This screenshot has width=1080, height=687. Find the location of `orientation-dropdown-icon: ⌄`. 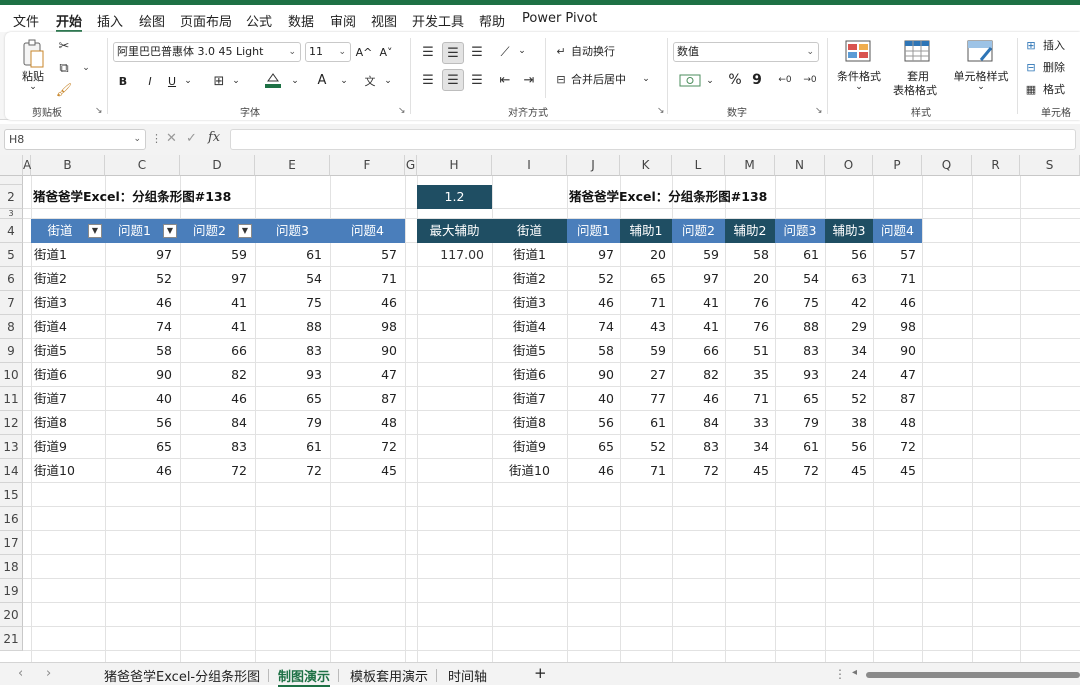

orientation-dropdown-icon: ⌄ is located at coordinates (522, 51).